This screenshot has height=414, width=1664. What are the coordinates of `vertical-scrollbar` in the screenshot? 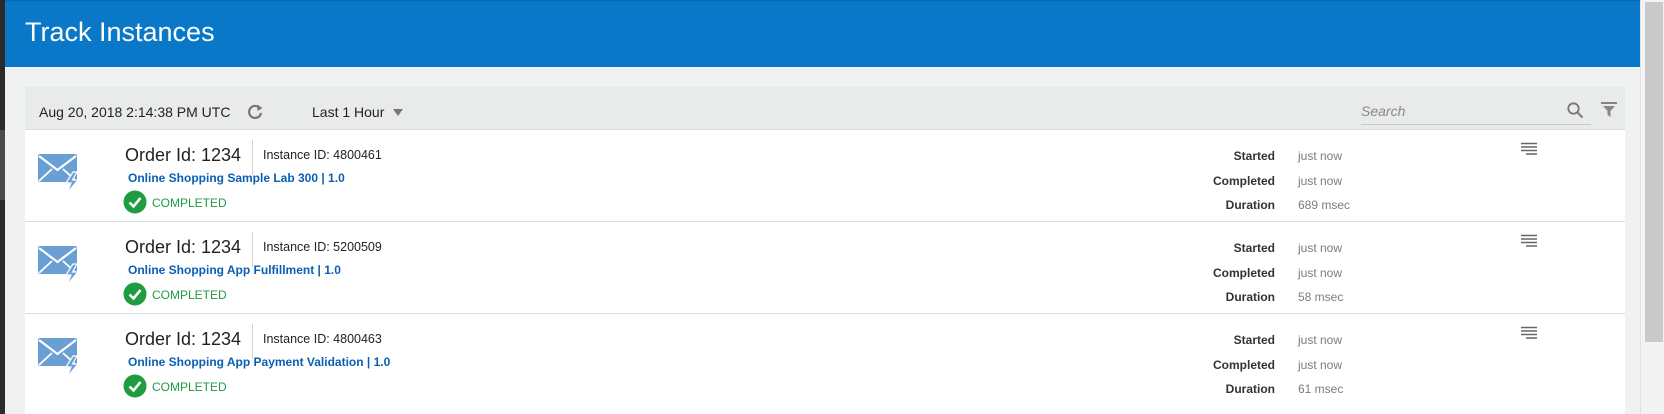 It's located at (1652, 207).